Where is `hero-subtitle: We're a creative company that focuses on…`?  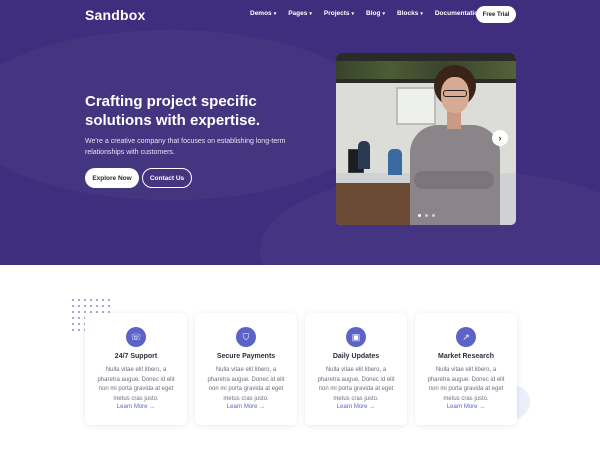 hero-subtitle: We're a creative company that focuses on… is located at coordinates (185, 147).